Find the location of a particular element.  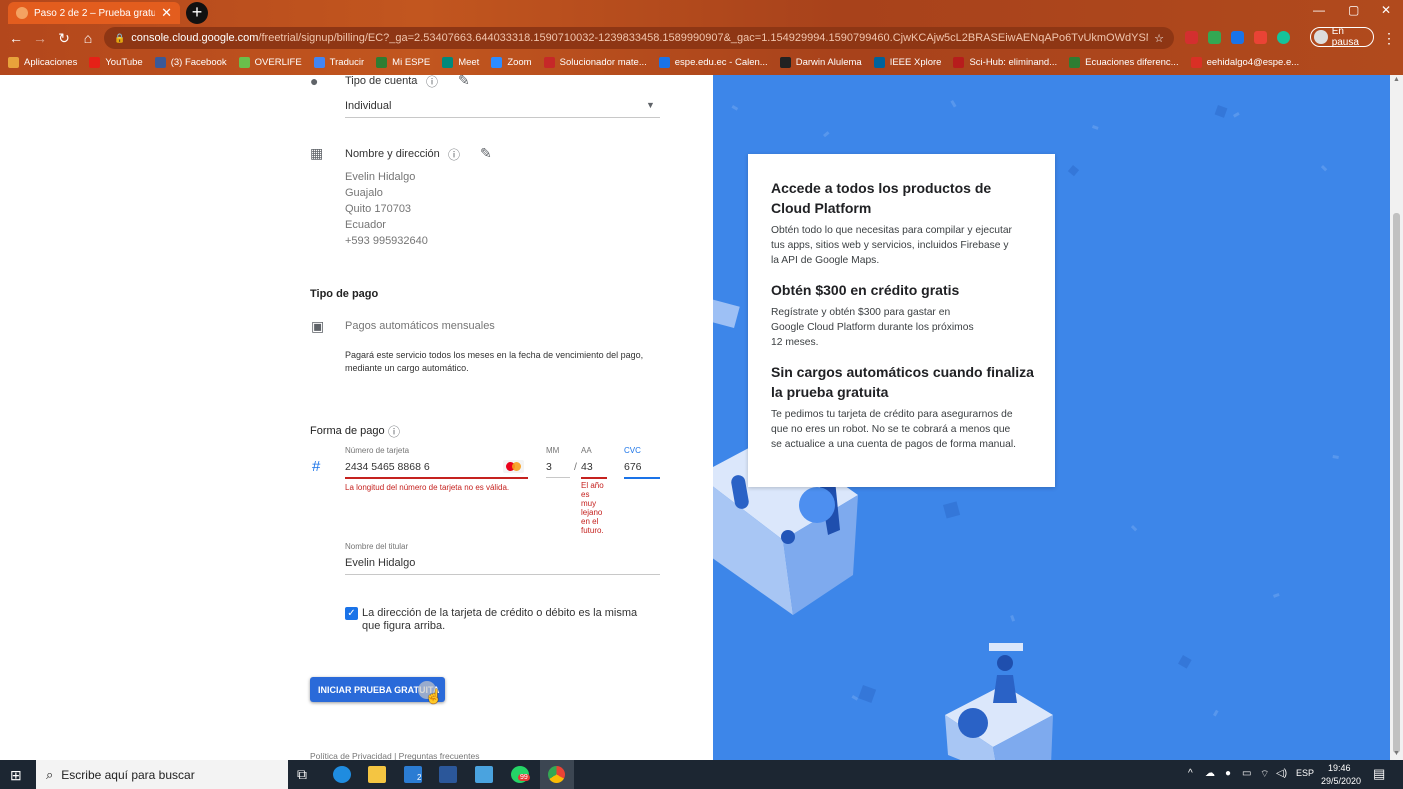

profile-button: En pausa is located at coordinates (1342, 37).